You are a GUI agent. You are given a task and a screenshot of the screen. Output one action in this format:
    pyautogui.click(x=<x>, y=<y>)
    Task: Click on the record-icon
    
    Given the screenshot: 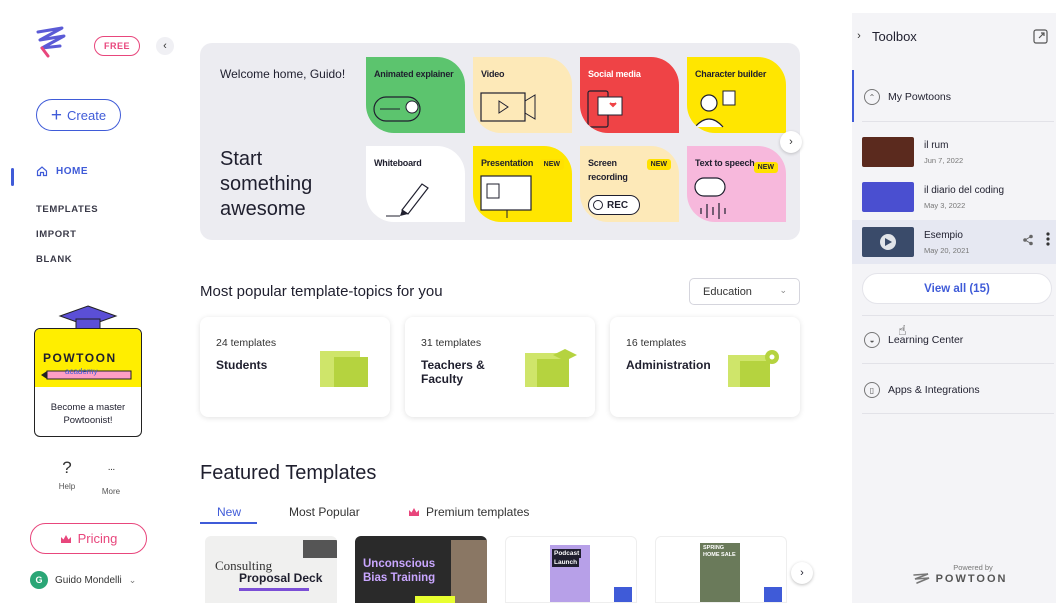 What is the action you would take?
    pyautogui.click(x=598, y=205)
    